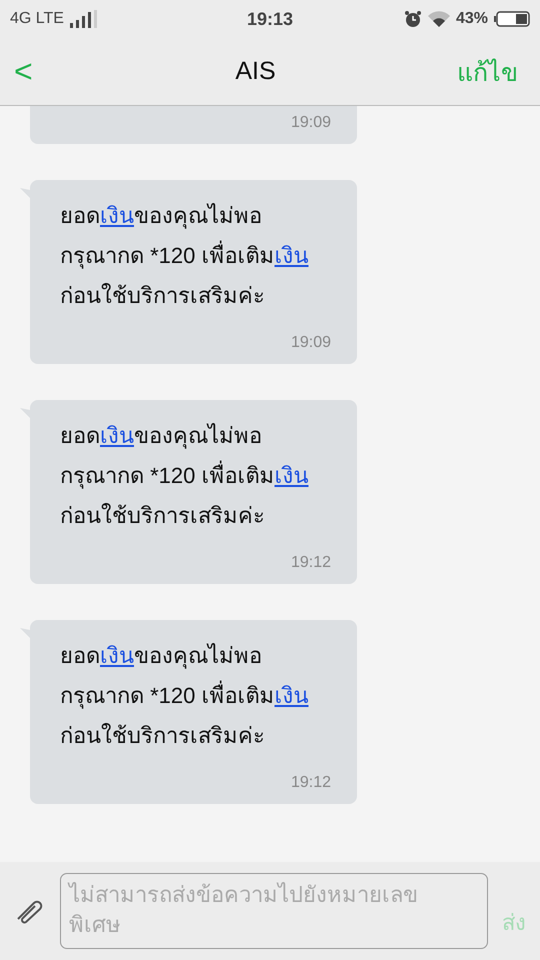 The height and width of the screenshot is (960, 540). Describe the element at coordinates (84, 19) in the screenshot. I see `signal-icon` at that location.